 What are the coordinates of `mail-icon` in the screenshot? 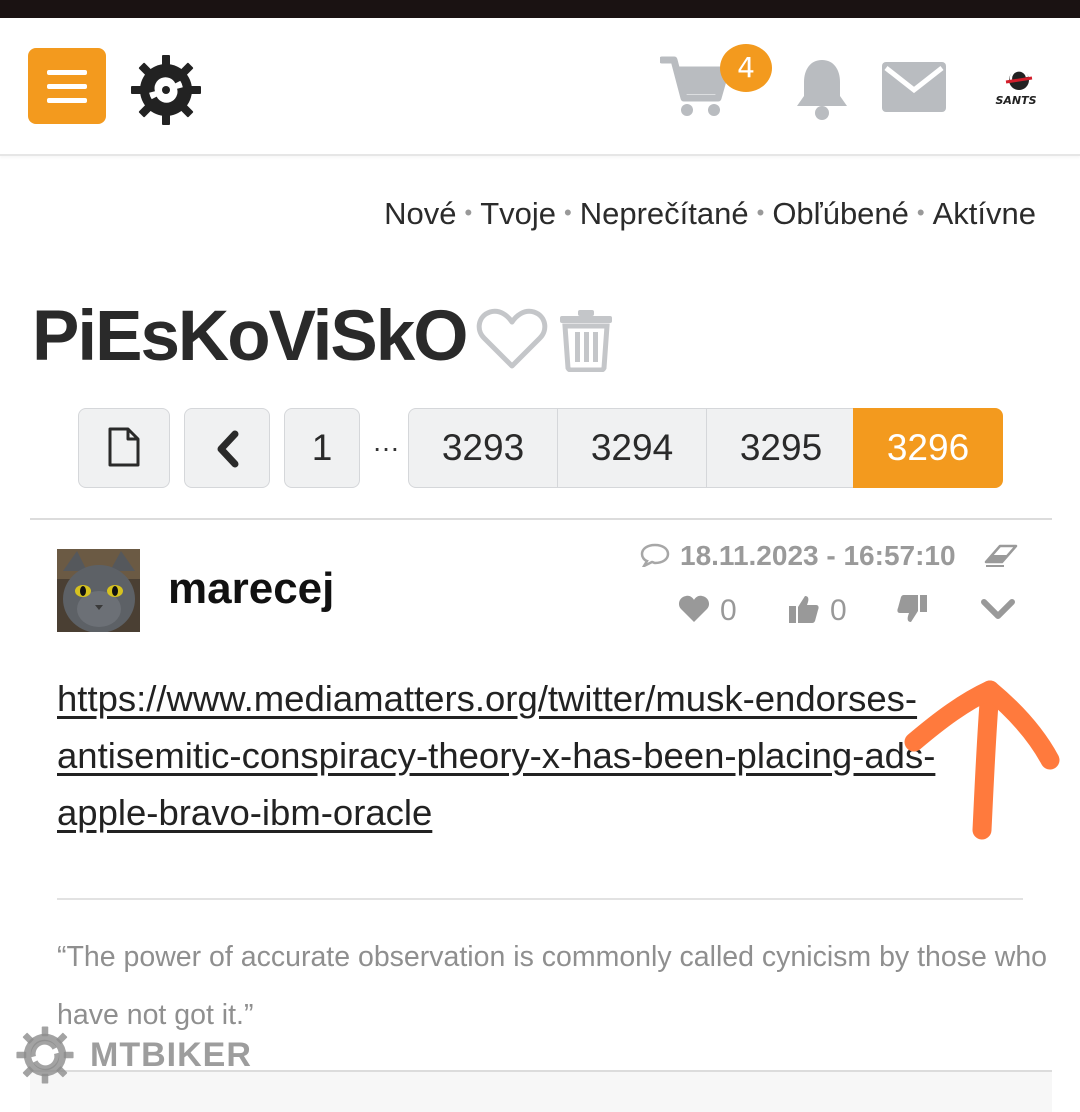 It's located at (914, 87).